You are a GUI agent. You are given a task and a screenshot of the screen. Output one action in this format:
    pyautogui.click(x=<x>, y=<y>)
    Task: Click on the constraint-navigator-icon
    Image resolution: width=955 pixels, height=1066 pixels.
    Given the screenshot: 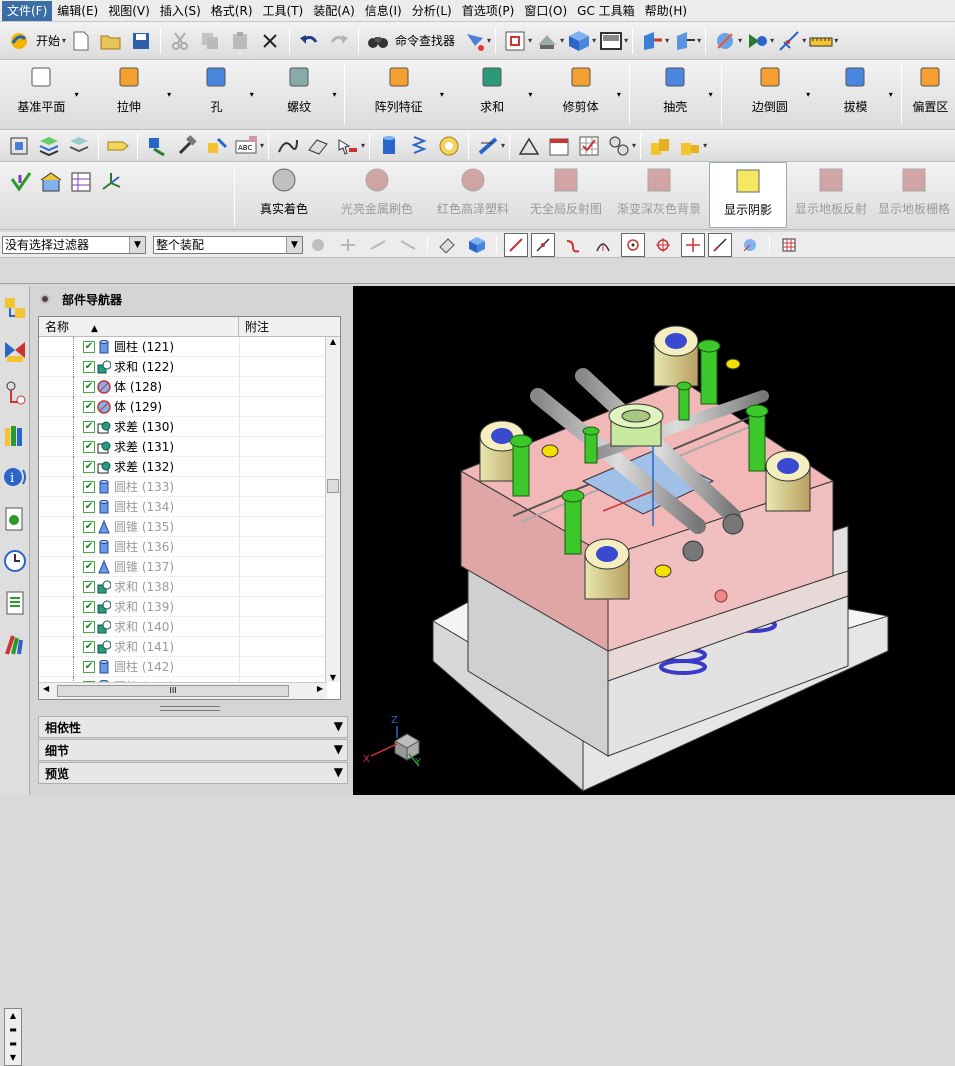 What is the action you would take?
    pyautogui.click(x=15, y=351)
    